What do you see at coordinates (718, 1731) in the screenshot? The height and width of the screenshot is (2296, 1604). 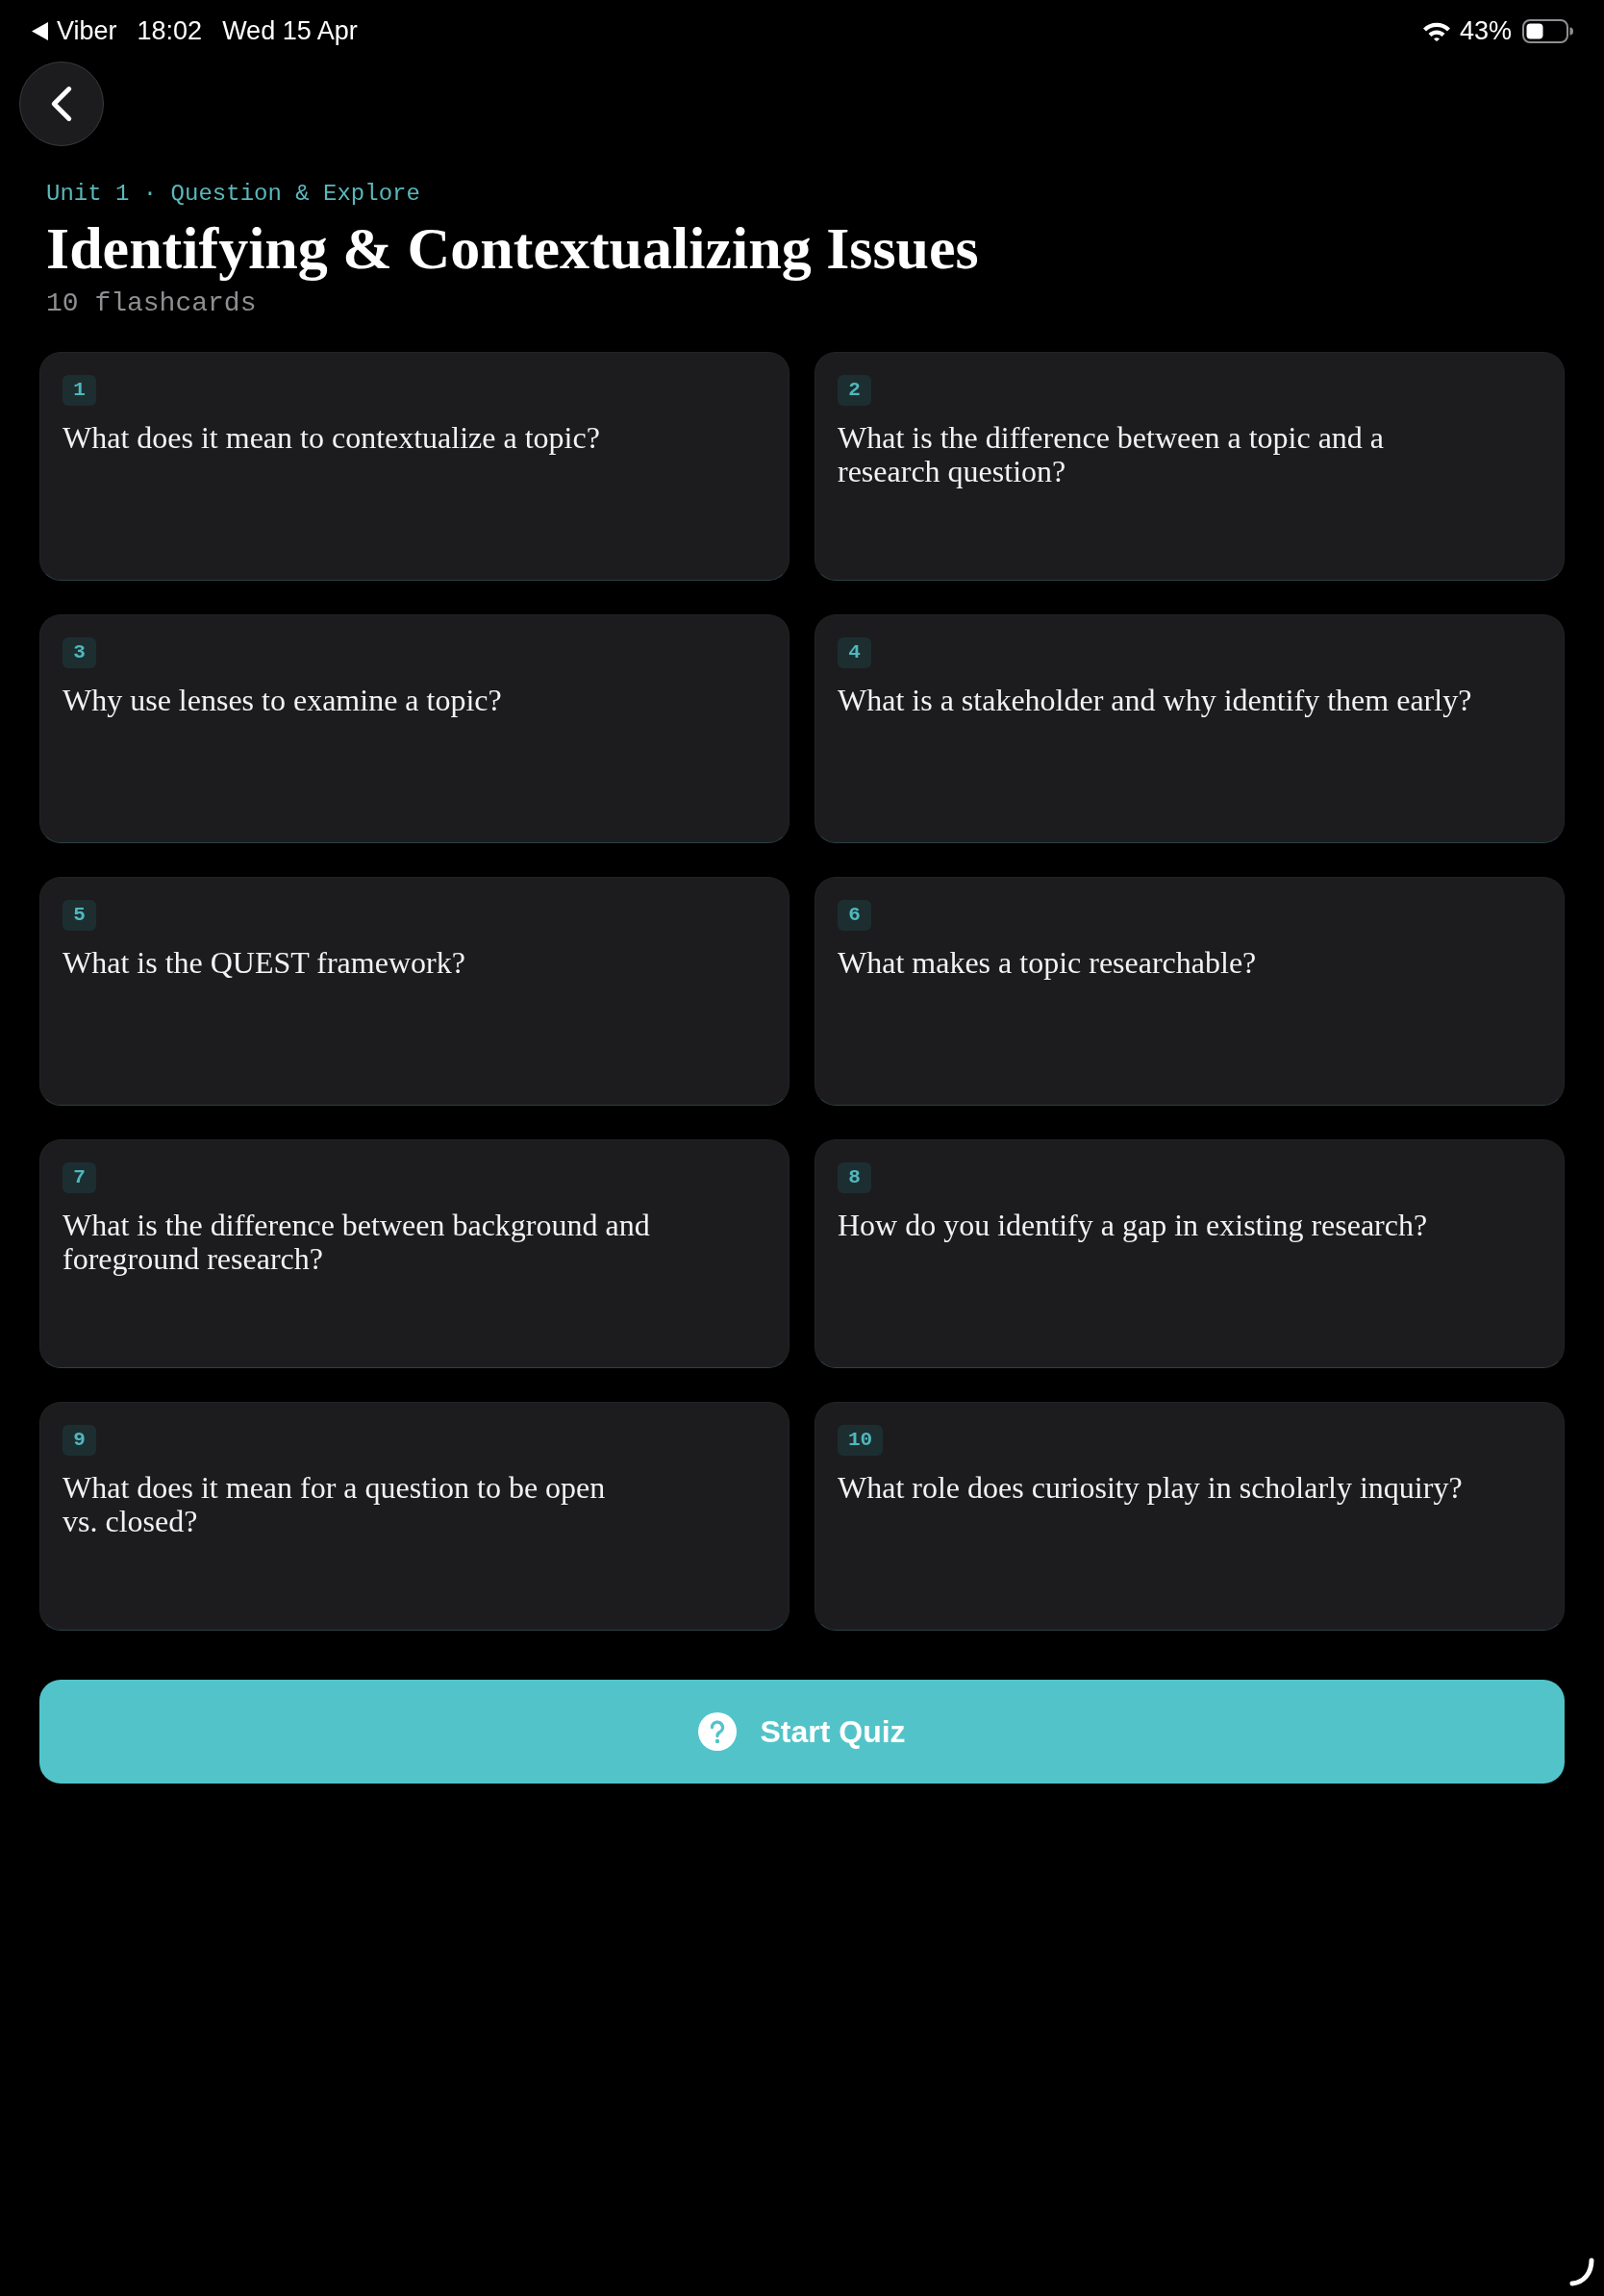 I see `question-circle-icon` at bounding box center [718, 1731].